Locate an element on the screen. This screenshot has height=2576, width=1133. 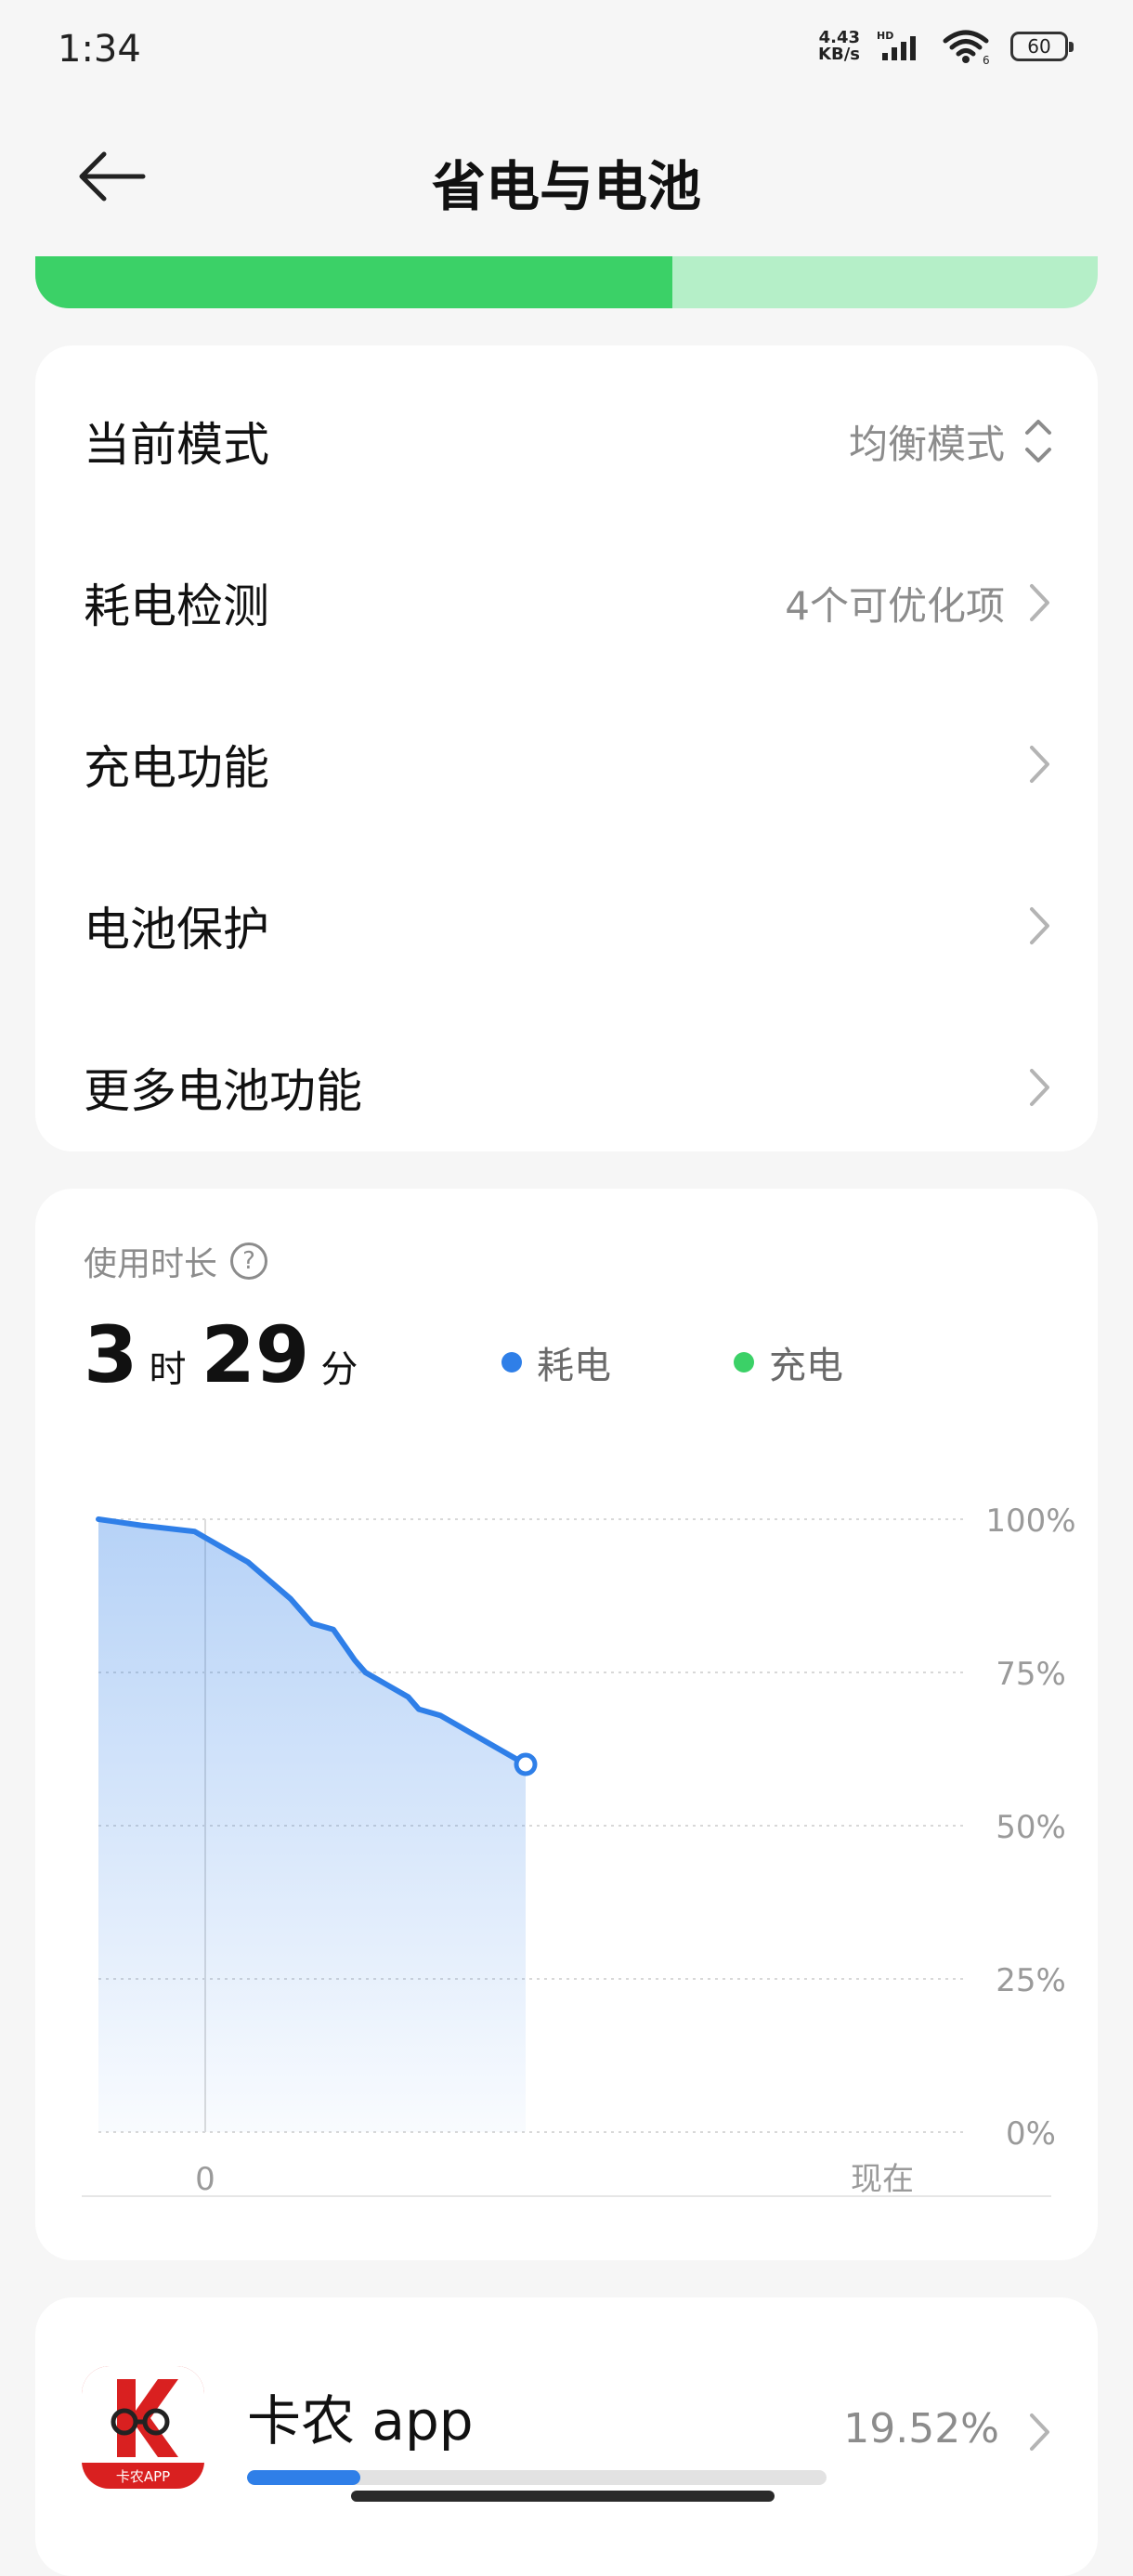
status-time: 1:34 is located at coordinates (99, 50).